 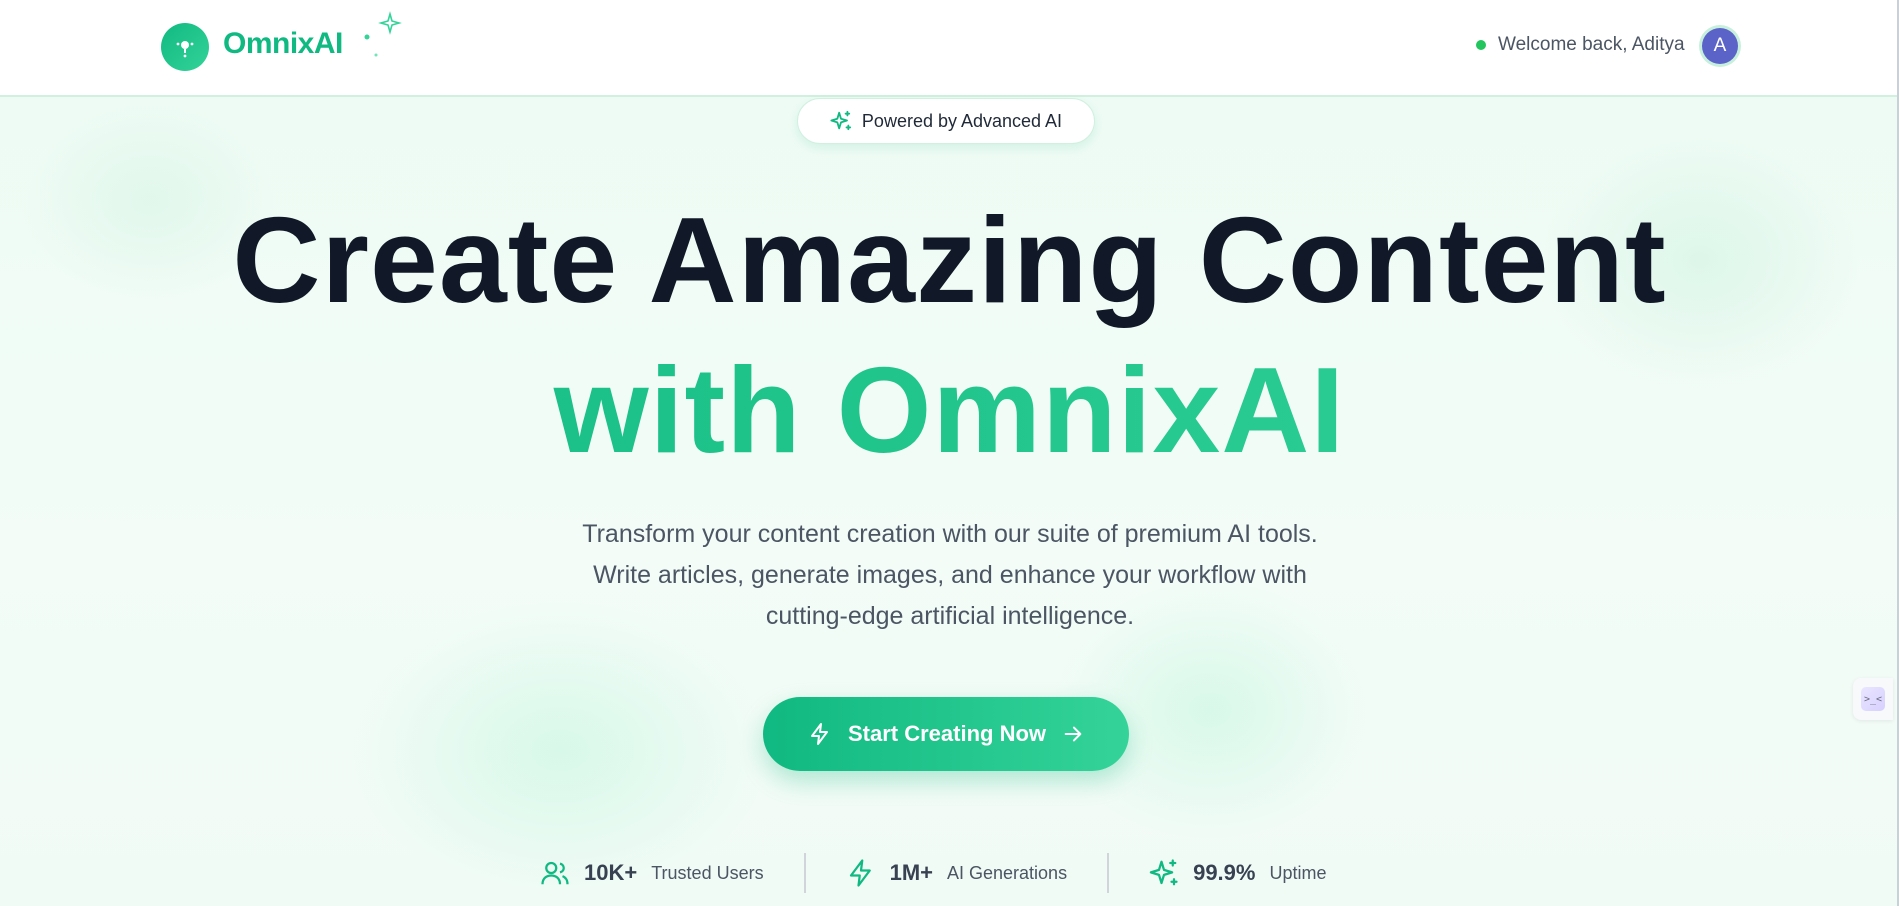 I want to click on welcome-message: Welcome back, Aditya, so click(x=1580, y=45).